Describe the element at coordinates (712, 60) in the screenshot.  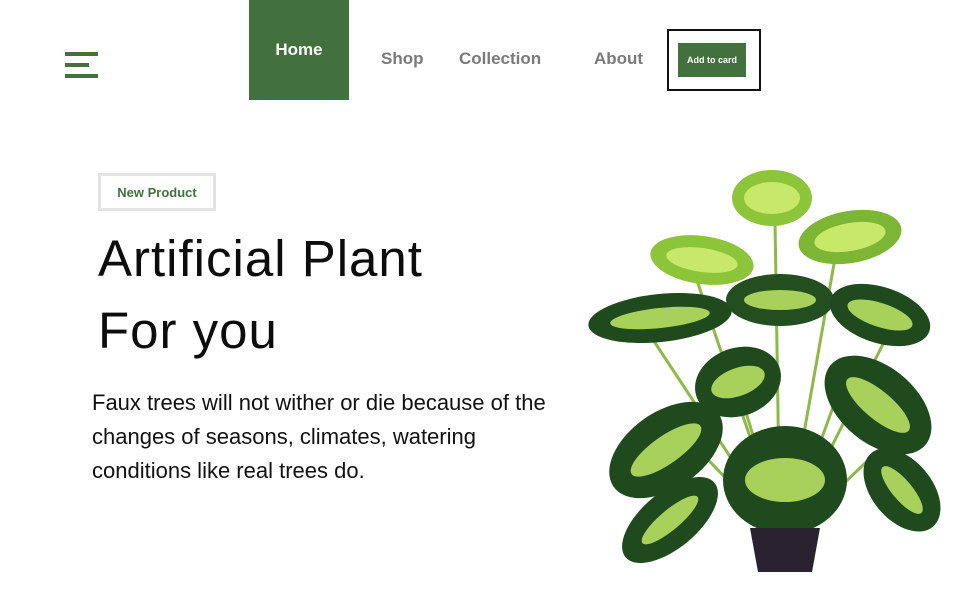
I see `add-to-card-button: Add to card` at that location.